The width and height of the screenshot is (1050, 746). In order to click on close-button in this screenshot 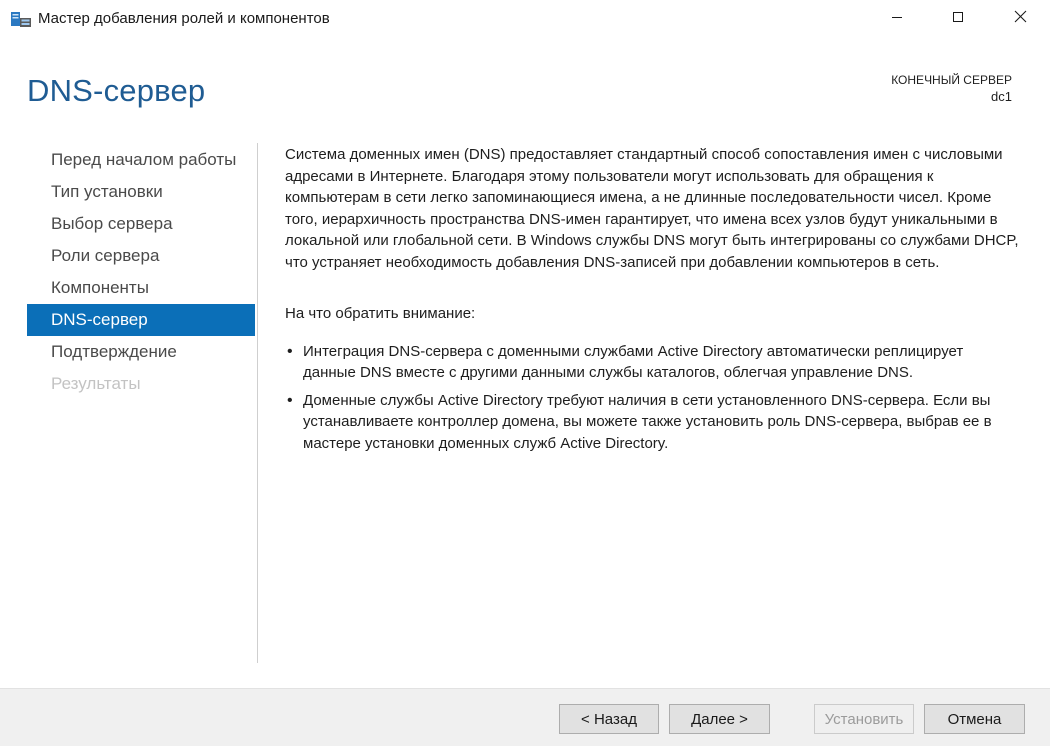, I will do `click(1020, 19)`.